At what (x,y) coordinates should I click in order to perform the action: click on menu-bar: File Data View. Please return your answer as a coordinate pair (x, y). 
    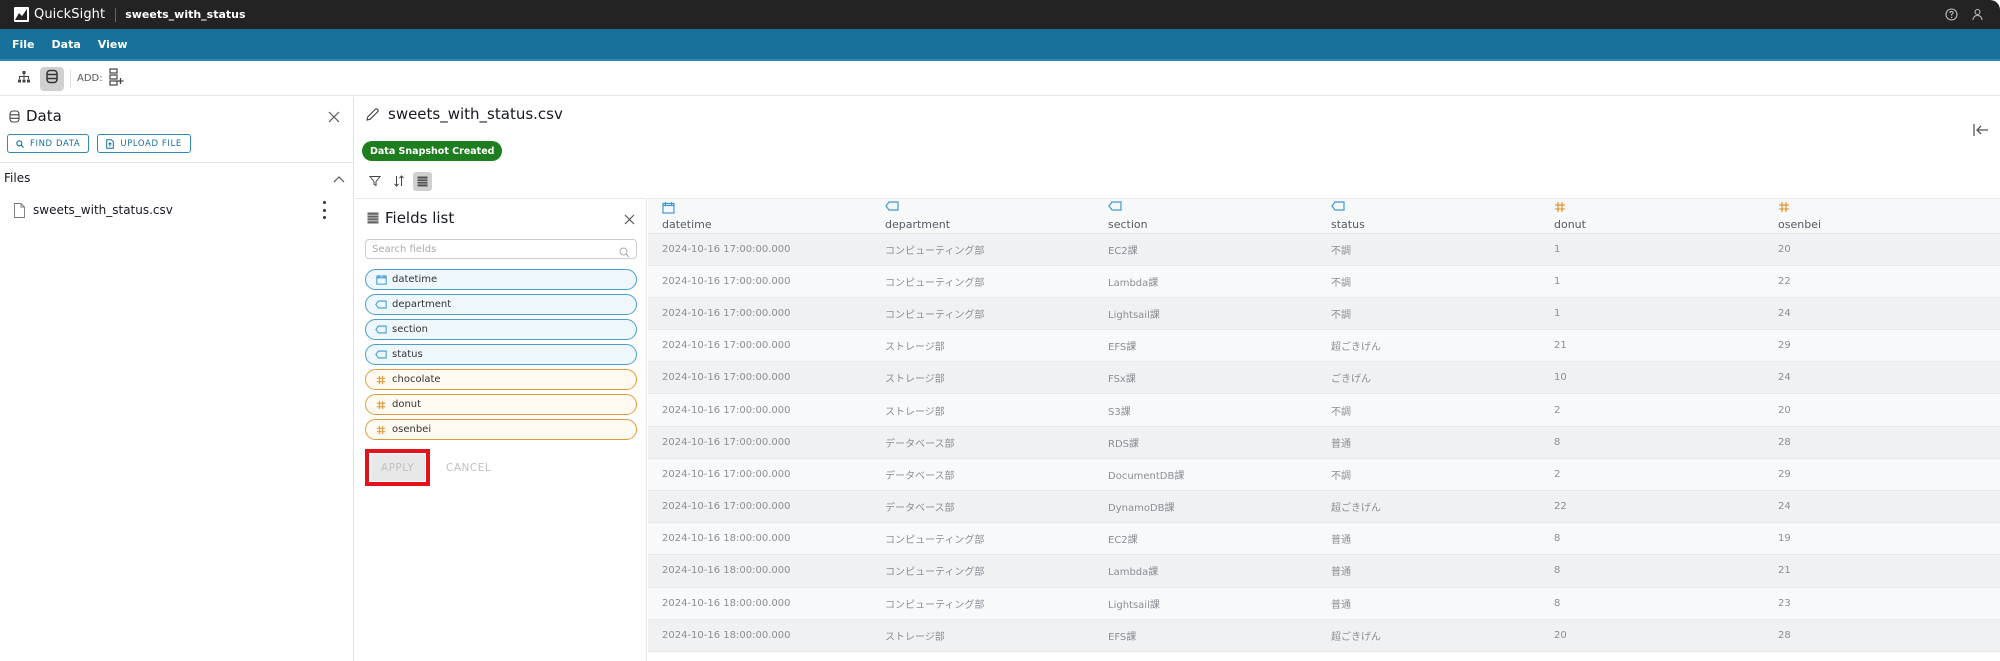
    Looking at the image, I should click on (1000, 45).